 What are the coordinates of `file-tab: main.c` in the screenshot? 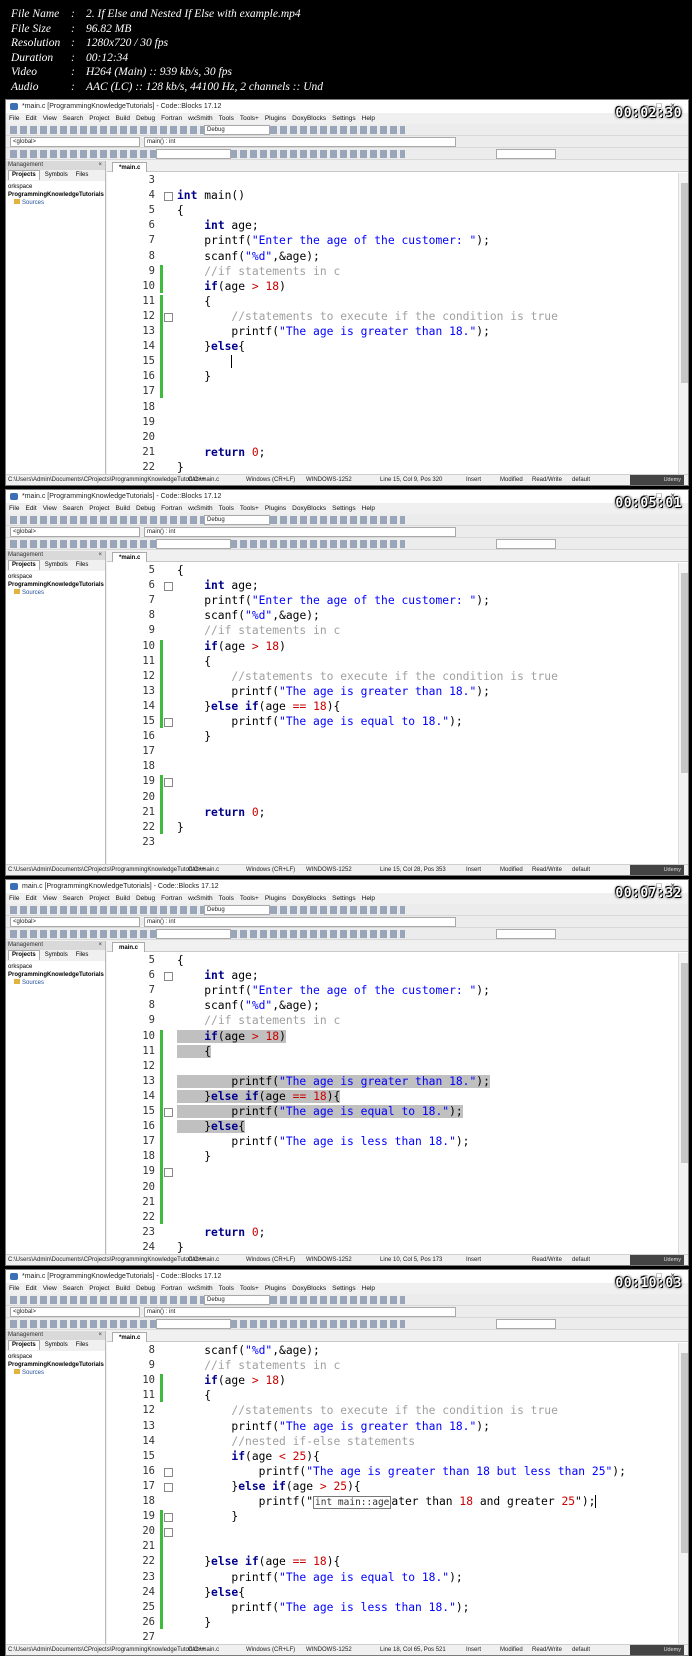 It's located at (129, 947).